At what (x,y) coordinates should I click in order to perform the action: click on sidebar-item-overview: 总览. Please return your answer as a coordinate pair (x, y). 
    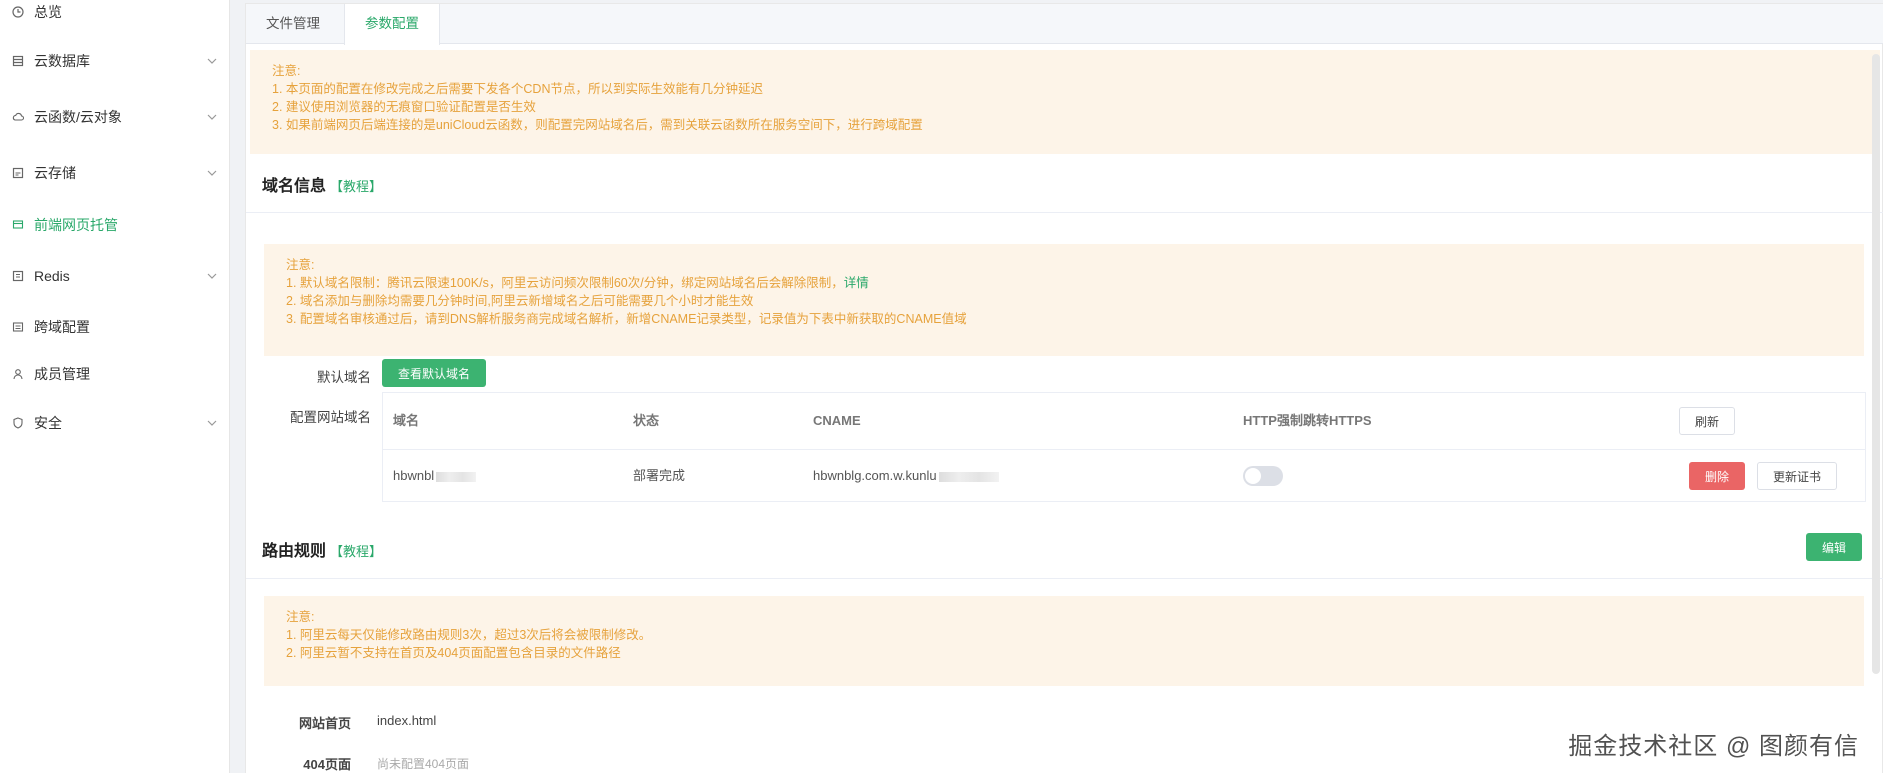
    Looking at the image, I should click on (115, 16).